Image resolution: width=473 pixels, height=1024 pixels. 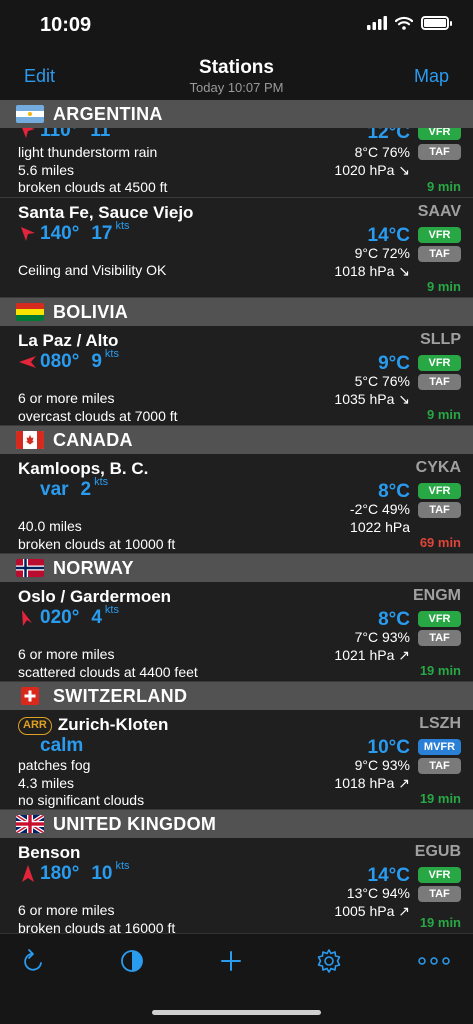 I want to click on navigation-bar: Edit Stations Today 10:07 PM Map, so click(x=236, y=76).